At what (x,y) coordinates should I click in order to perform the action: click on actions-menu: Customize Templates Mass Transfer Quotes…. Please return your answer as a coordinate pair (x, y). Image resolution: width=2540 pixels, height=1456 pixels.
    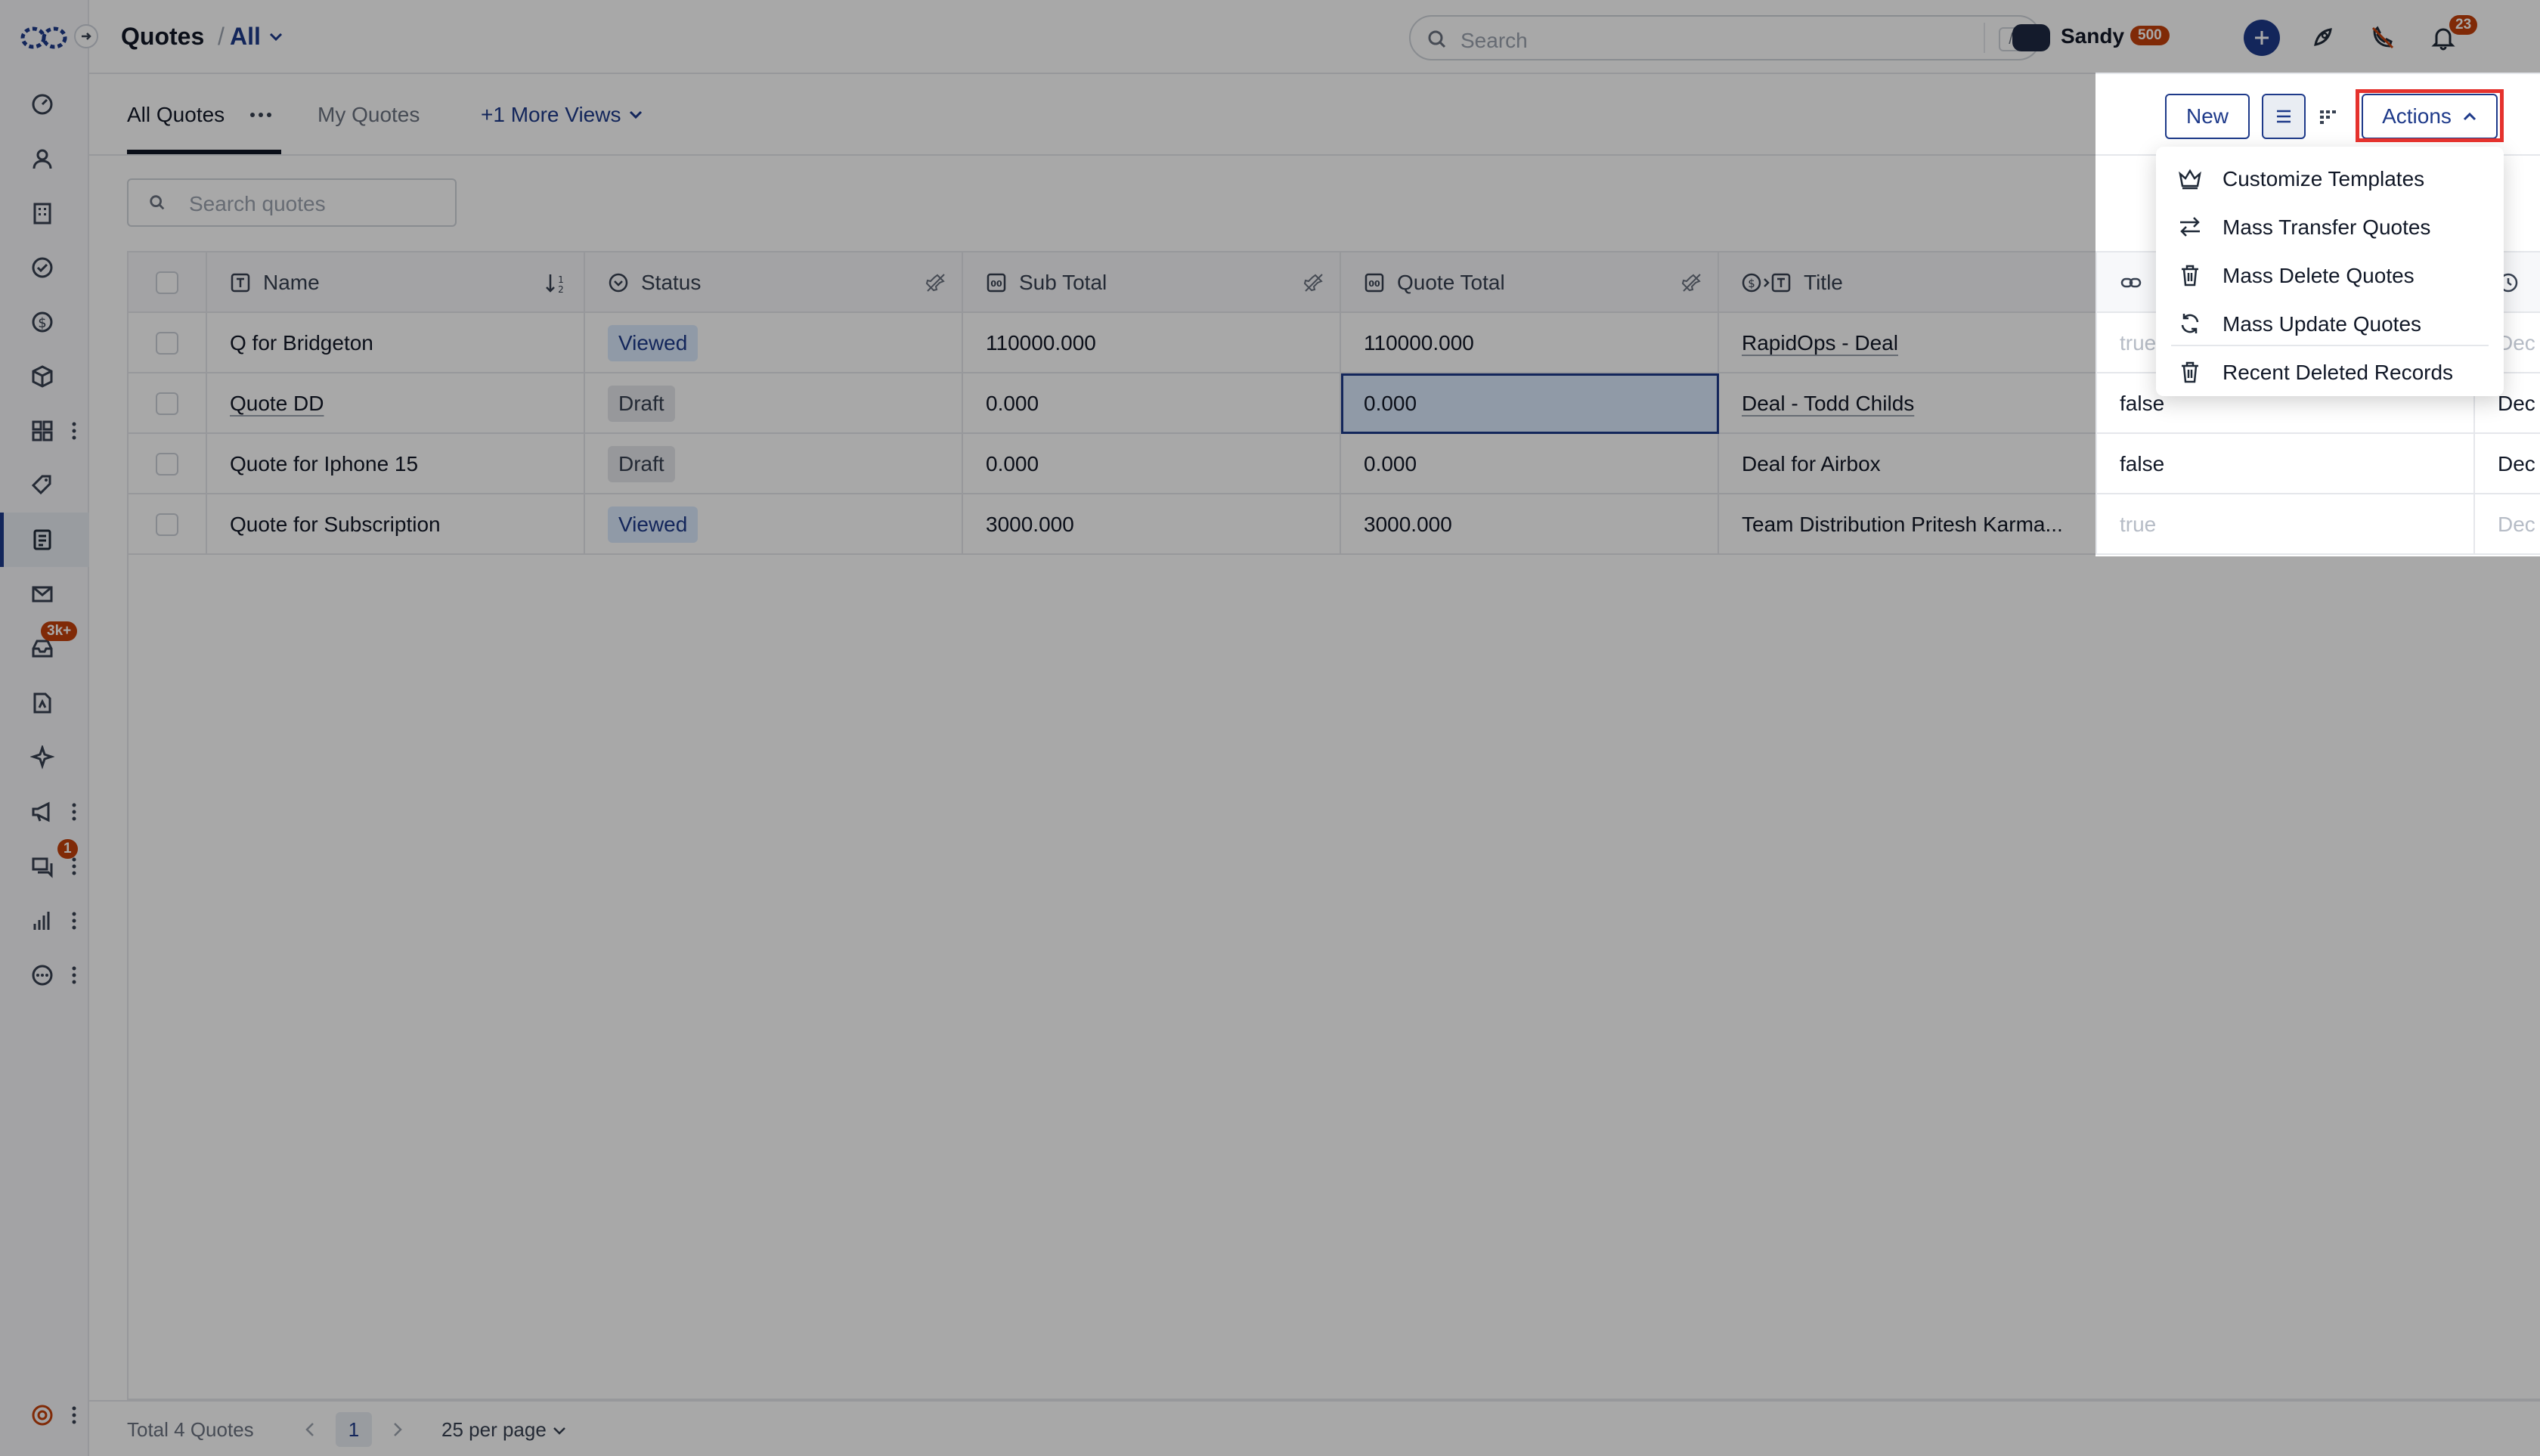
    Looking at the image, I should click on (2330, 271).